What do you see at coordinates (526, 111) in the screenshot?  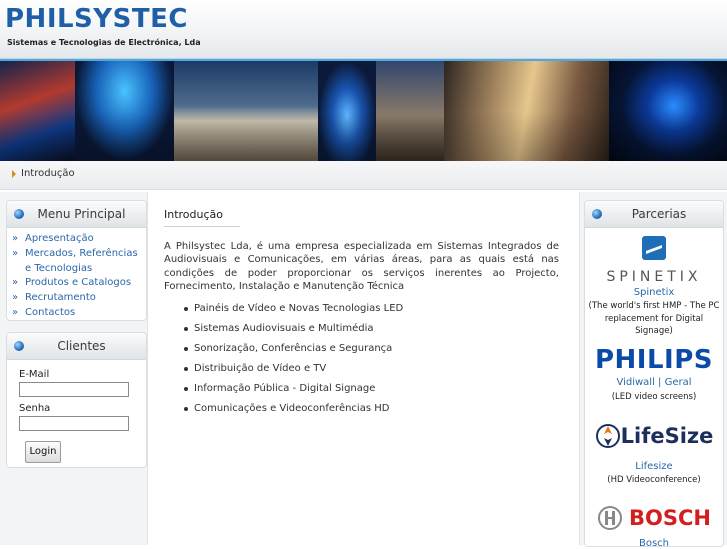 I see `banner-photo-corridor` at bounding box center [526, 111].